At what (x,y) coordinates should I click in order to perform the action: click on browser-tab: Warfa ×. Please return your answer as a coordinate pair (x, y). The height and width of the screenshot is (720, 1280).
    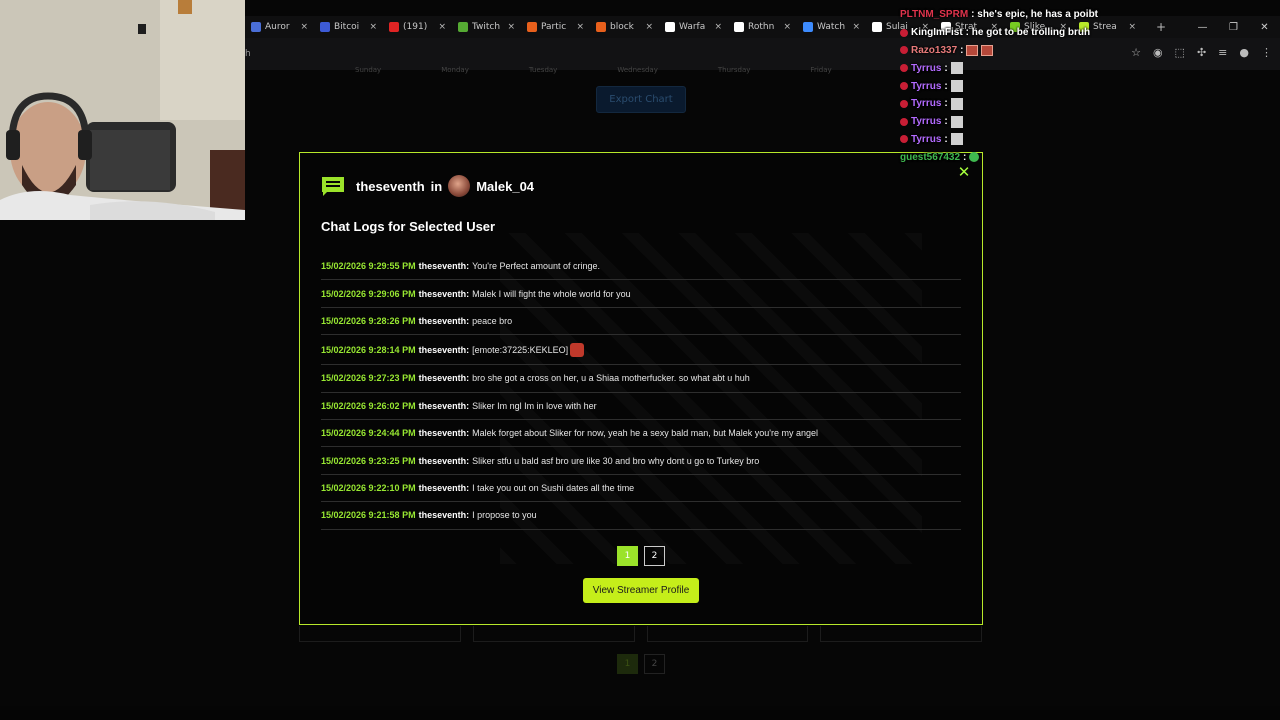
    Looking at the image, I should click on (693, 27).